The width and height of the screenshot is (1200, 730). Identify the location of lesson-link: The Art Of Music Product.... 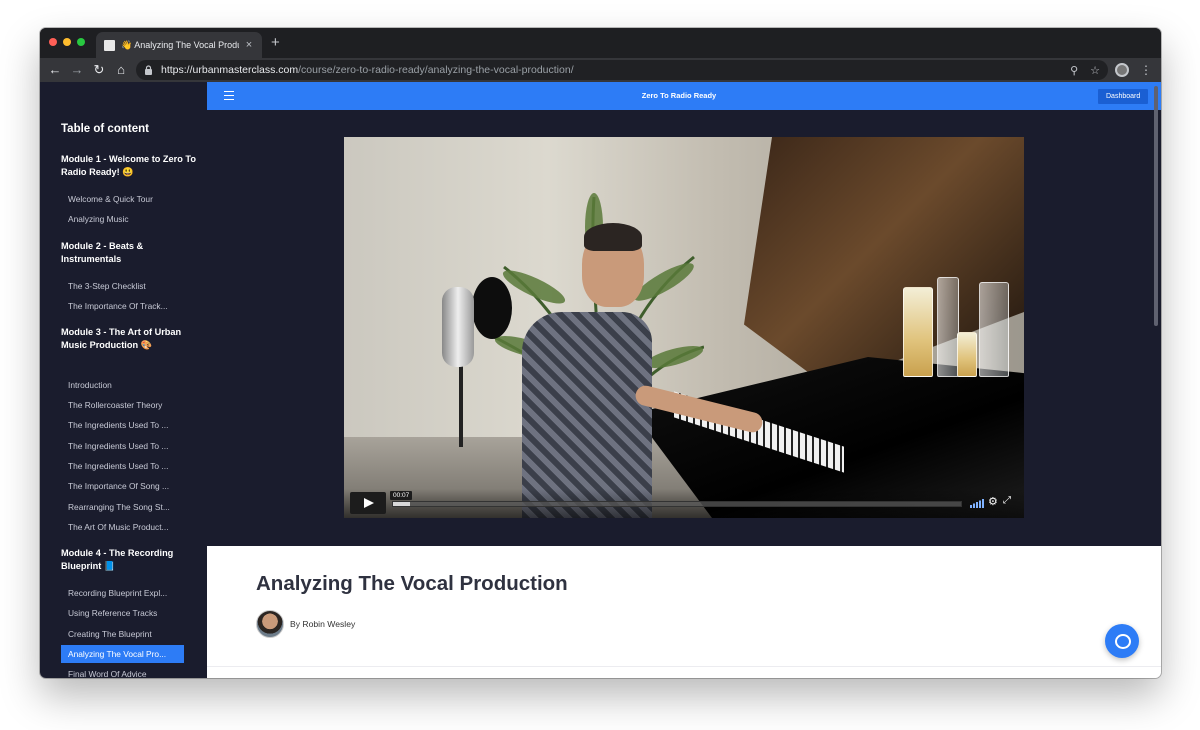
(122, 527).